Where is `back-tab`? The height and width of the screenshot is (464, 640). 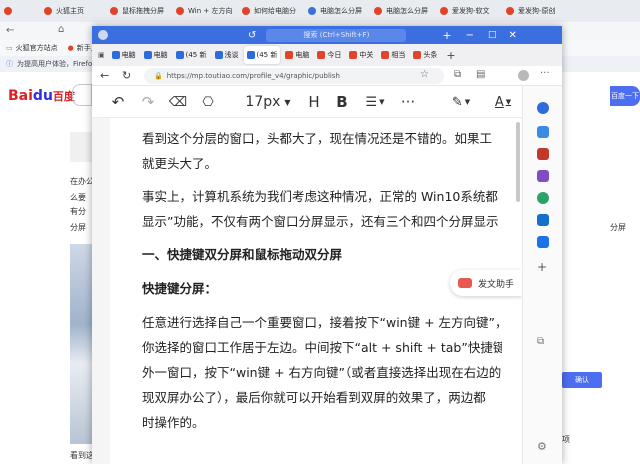
back-tab is located at coordinates (20, 11).